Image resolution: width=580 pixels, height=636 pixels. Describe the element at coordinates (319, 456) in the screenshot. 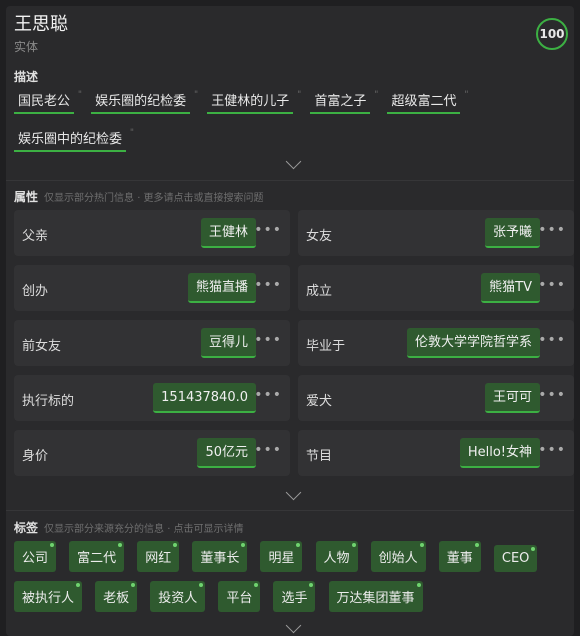

I see `attribute-label: 节目` at that location.